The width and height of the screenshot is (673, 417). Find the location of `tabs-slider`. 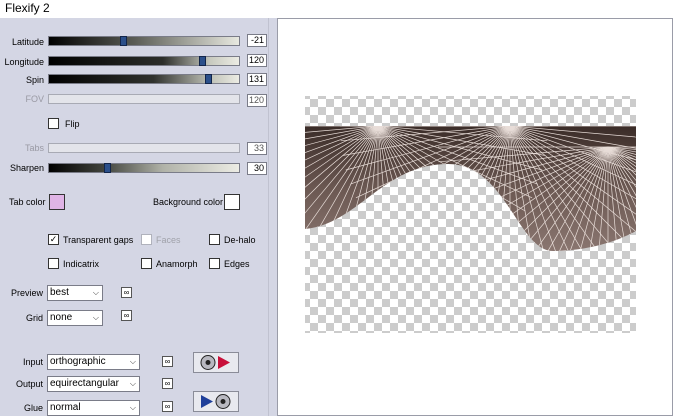

tabs-slider is located at coordinates (144, 148).